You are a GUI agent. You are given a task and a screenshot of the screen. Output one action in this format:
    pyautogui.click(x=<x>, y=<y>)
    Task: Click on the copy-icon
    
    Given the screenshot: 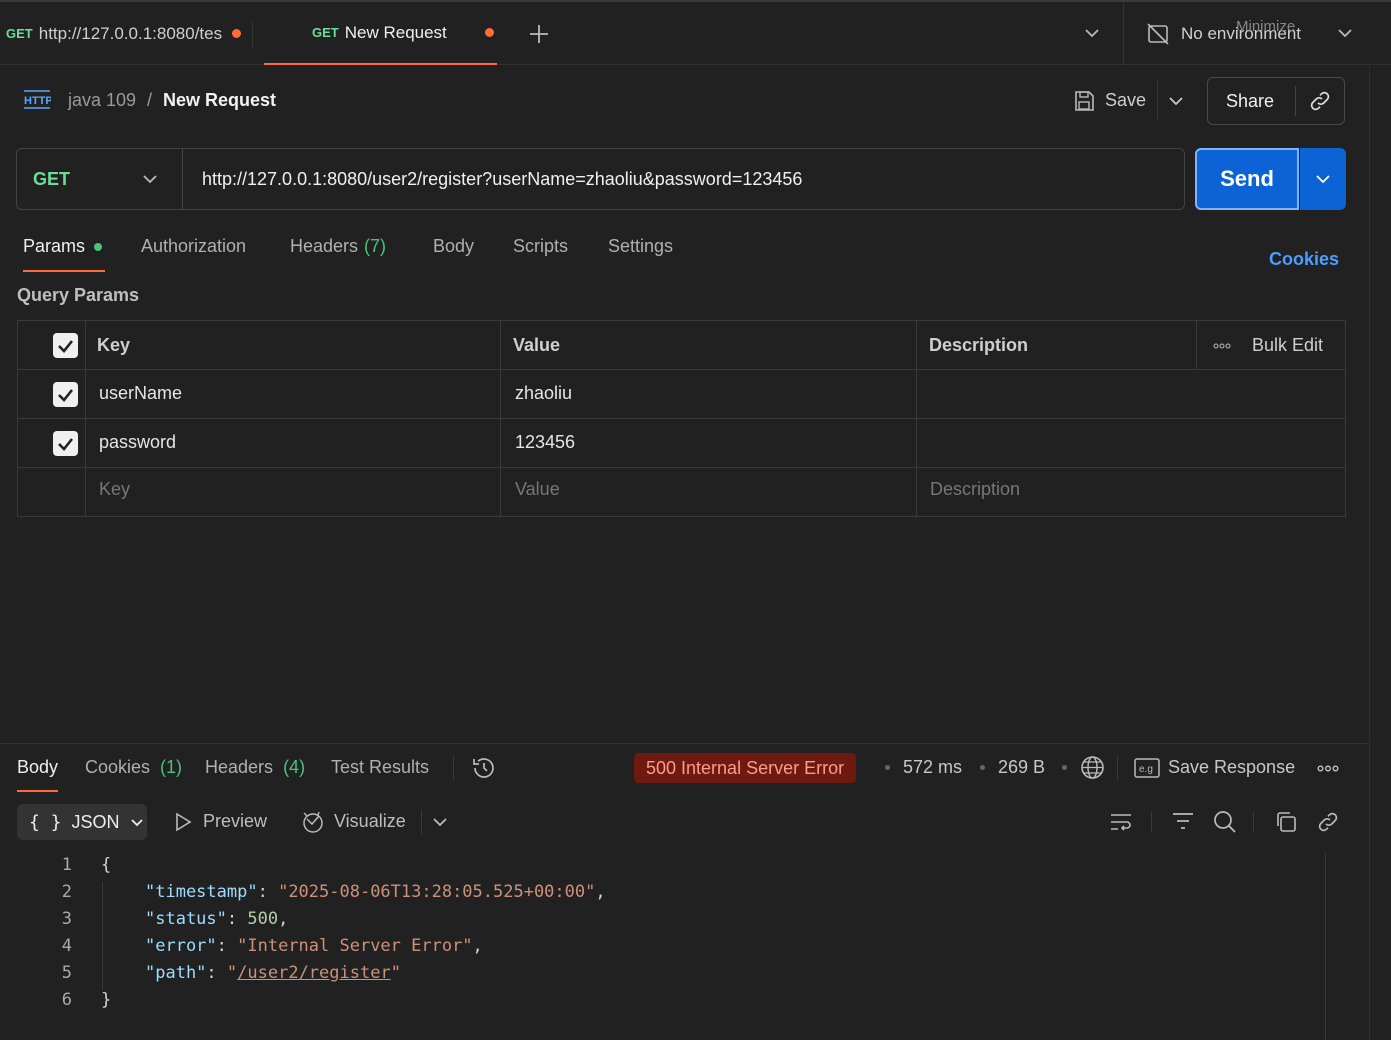 What is the action you would take?
    pyautogui.click(x=1286, y=822)
    